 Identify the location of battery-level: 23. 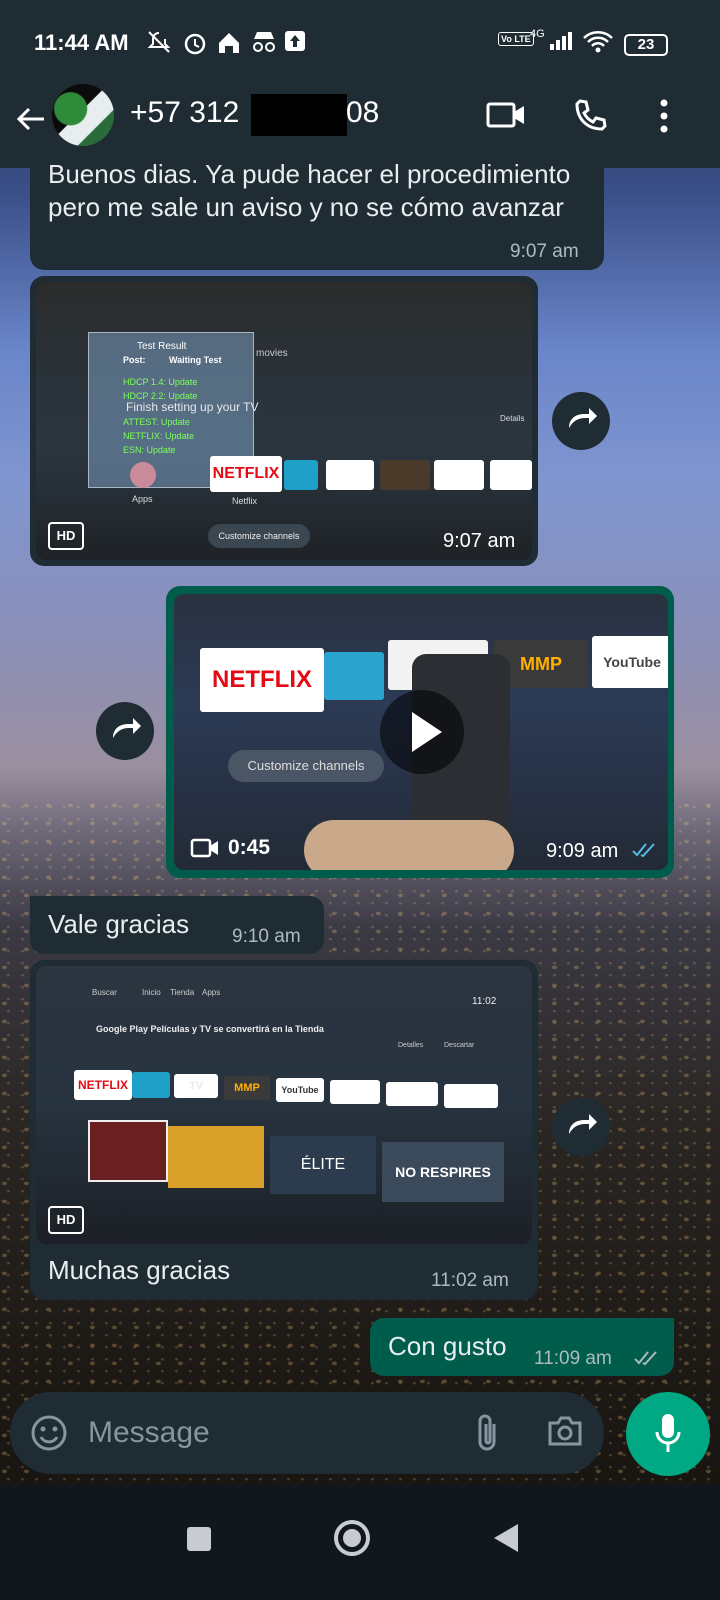
(646, 45).